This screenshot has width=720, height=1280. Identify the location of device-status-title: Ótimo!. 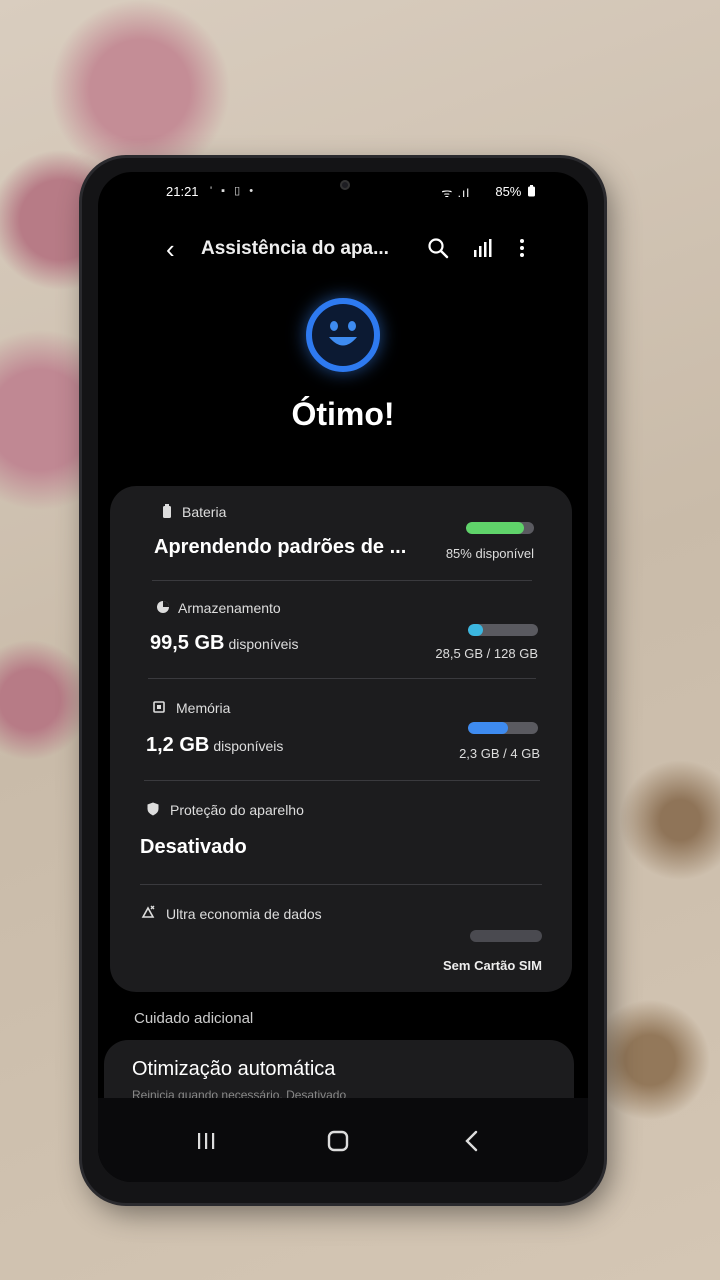
(343, 414).